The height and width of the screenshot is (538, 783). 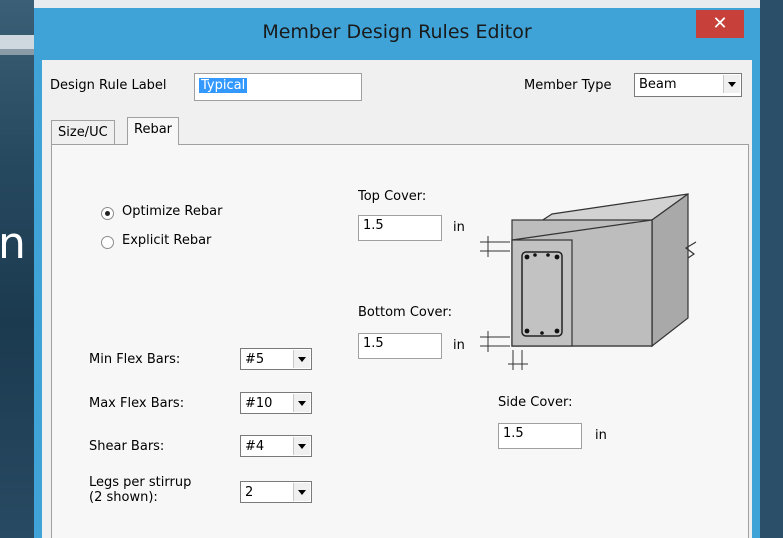 What do you see at coordinates (278, 87) in the screenshot?
I see `design-rule-input: Typical` at bounding box center [278, 87].